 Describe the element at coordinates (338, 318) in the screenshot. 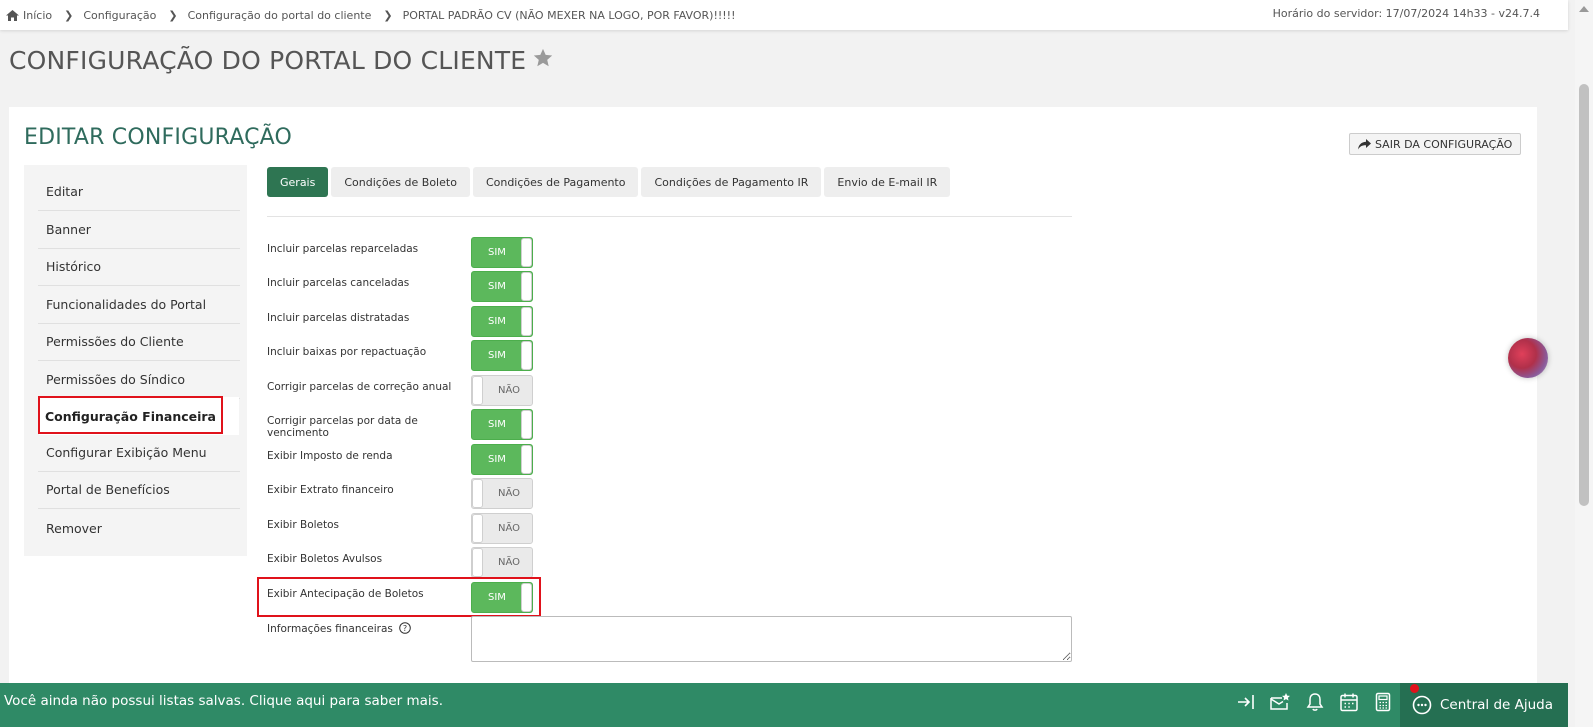

I see `setting-label: Incluir parcelas distratadas` at that location.